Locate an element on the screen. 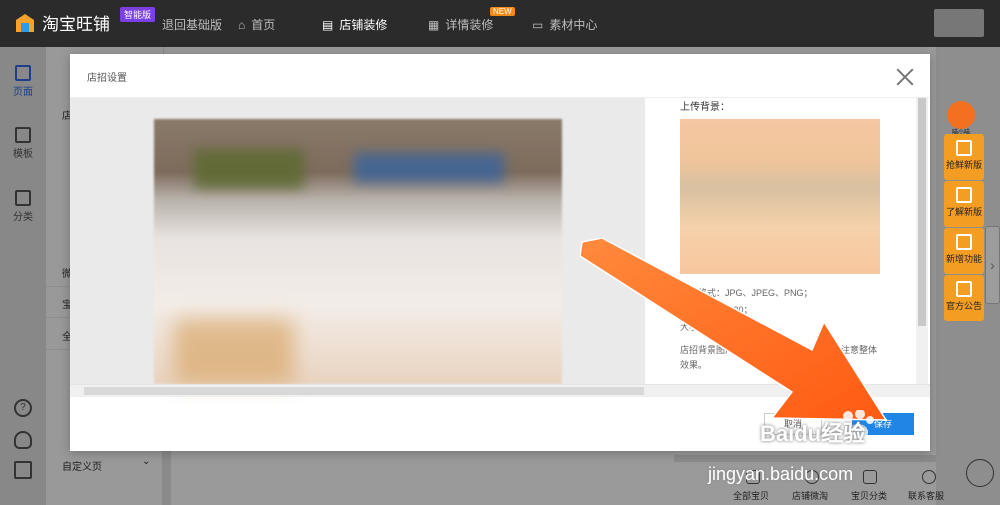 The image size is (1000, 505). bottom-nav-item: 宝贝分类 is located at coordinates (869, 495).